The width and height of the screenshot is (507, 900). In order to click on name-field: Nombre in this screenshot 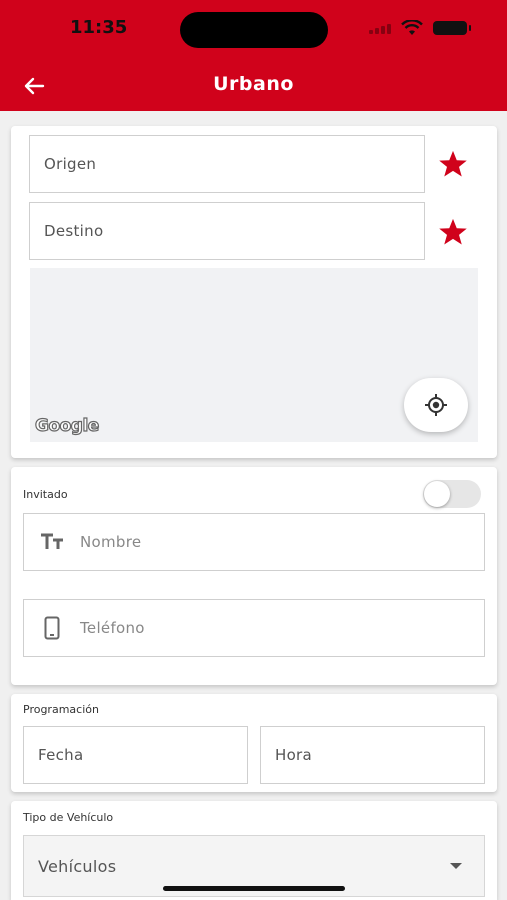, I will do `click(254, 542)`.